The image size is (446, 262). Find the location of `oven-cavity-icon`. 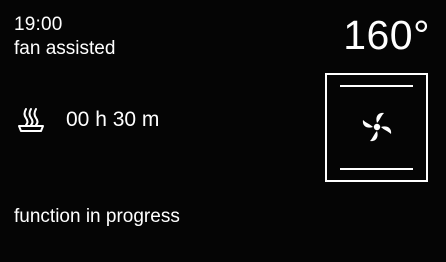

oven-cavity-icon is located at coordinates (376, 127).